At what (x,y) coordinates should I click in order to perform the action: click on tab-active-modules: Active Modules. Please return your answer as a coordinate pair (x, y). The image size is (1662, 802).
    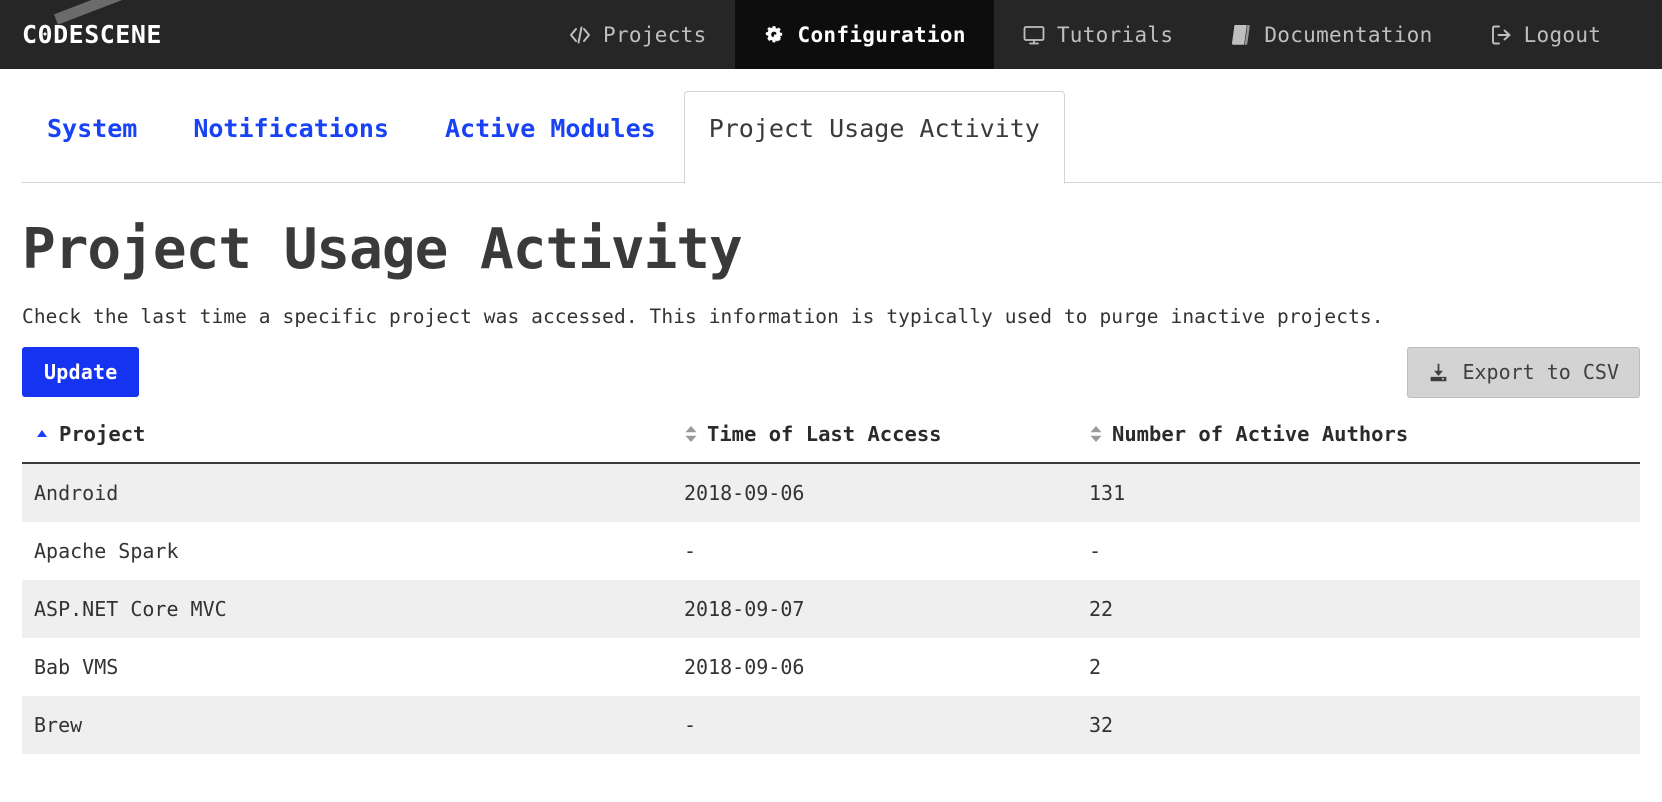
    Looking at the image, I should click on (550, 149).